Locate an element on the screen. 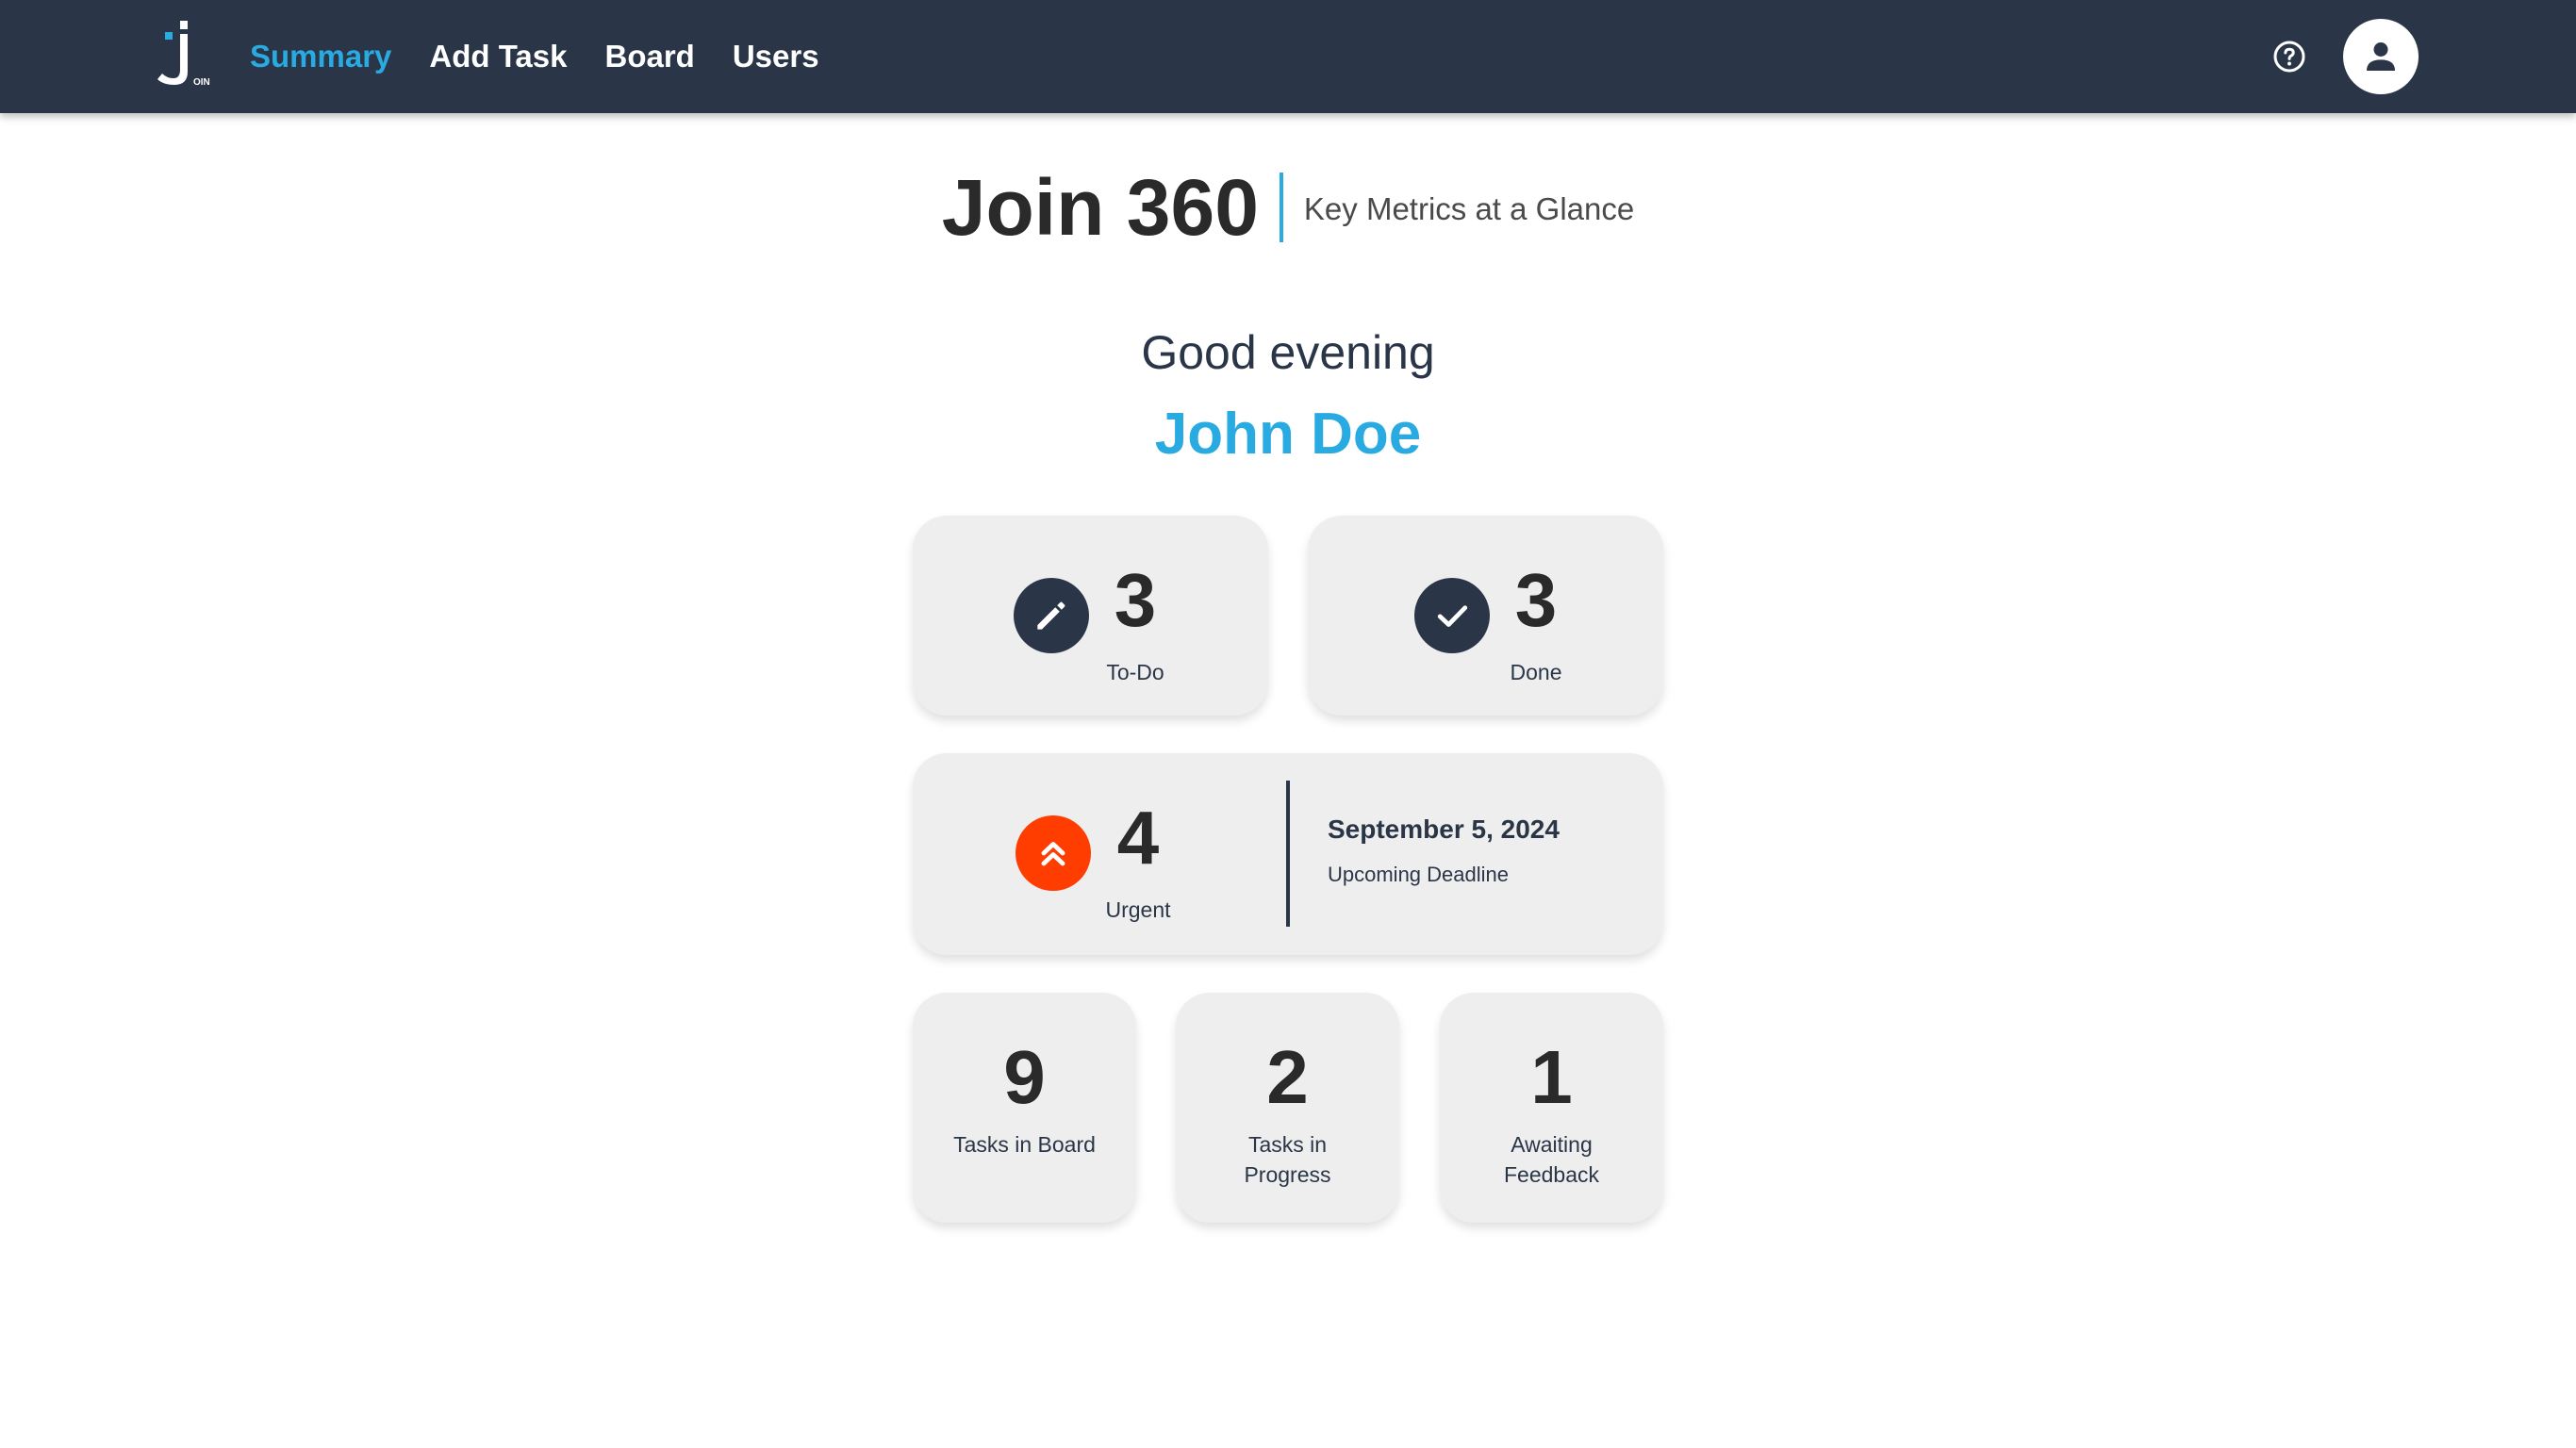 This screenshot has height=1448, width=2576. tasks-in-board-card: 9 Tasks in Board is located at coordinates (1024, 1108).